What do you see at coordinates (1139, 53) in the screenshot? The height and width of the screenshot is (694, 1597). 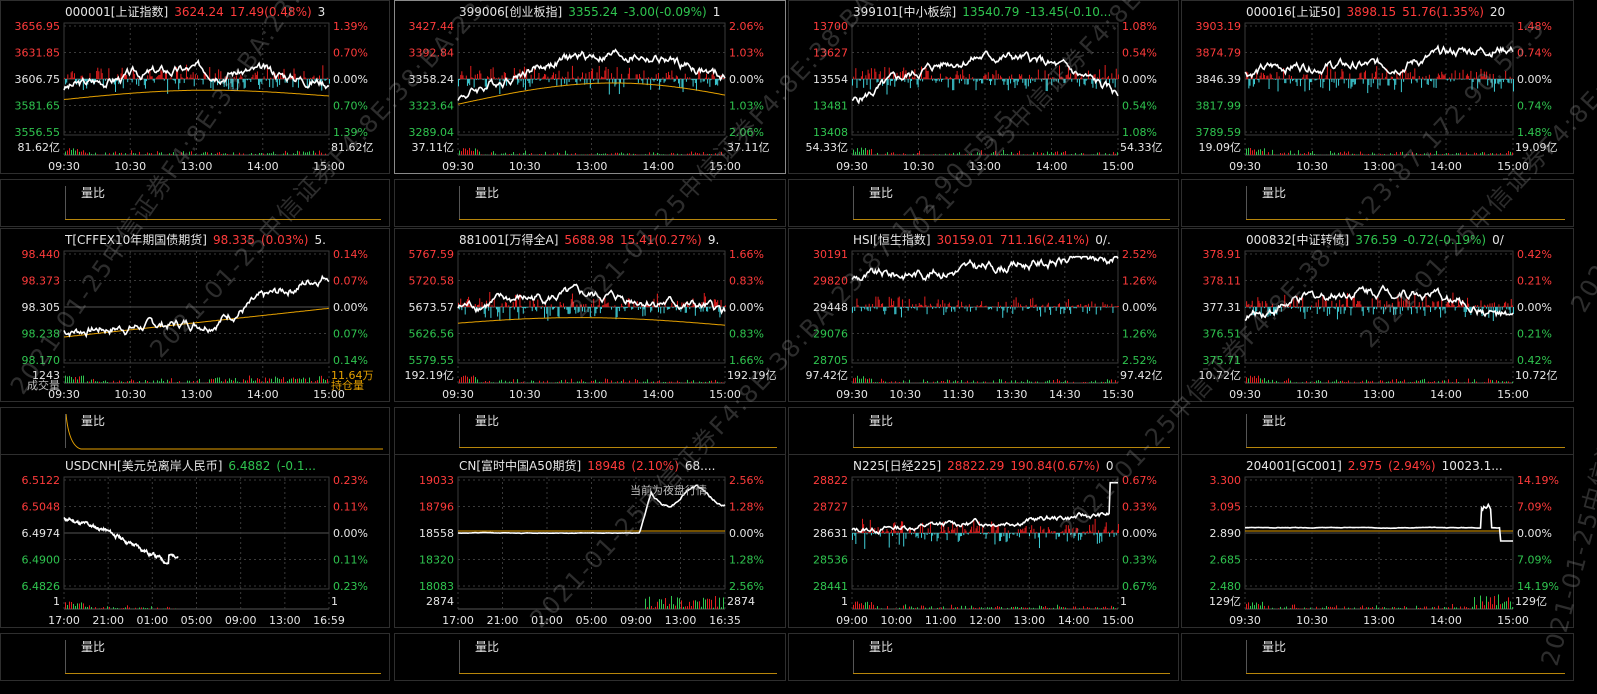 I see `y-tick-right: 0.54%` at bounding box center [1139, 53].